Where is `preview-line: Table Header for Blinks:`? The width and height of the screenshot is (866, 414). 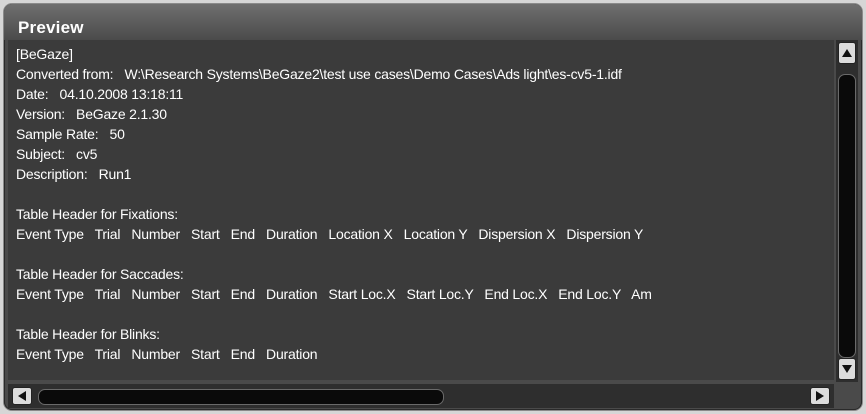
preview-line: Table Header for Blinks: is located at coordinates (88, 334).